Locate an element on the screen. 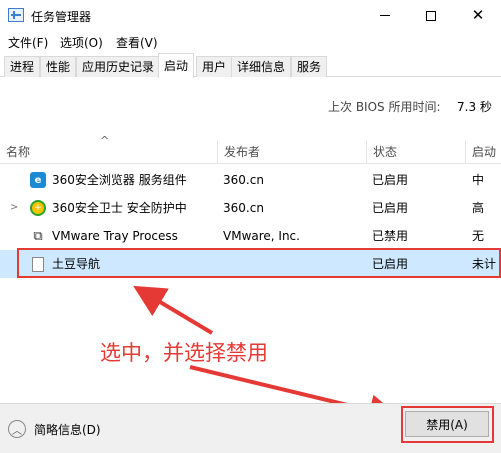  table-row: ⧉ VMware Tray Process VMware, Inc. 已禁用 无 is located at coordinates (250, 236).